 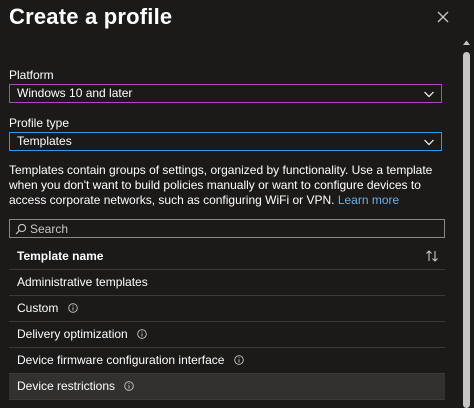 I want to click on table-row-device-firmware: Device firmware configuration interface, so click(x=227, y=361).